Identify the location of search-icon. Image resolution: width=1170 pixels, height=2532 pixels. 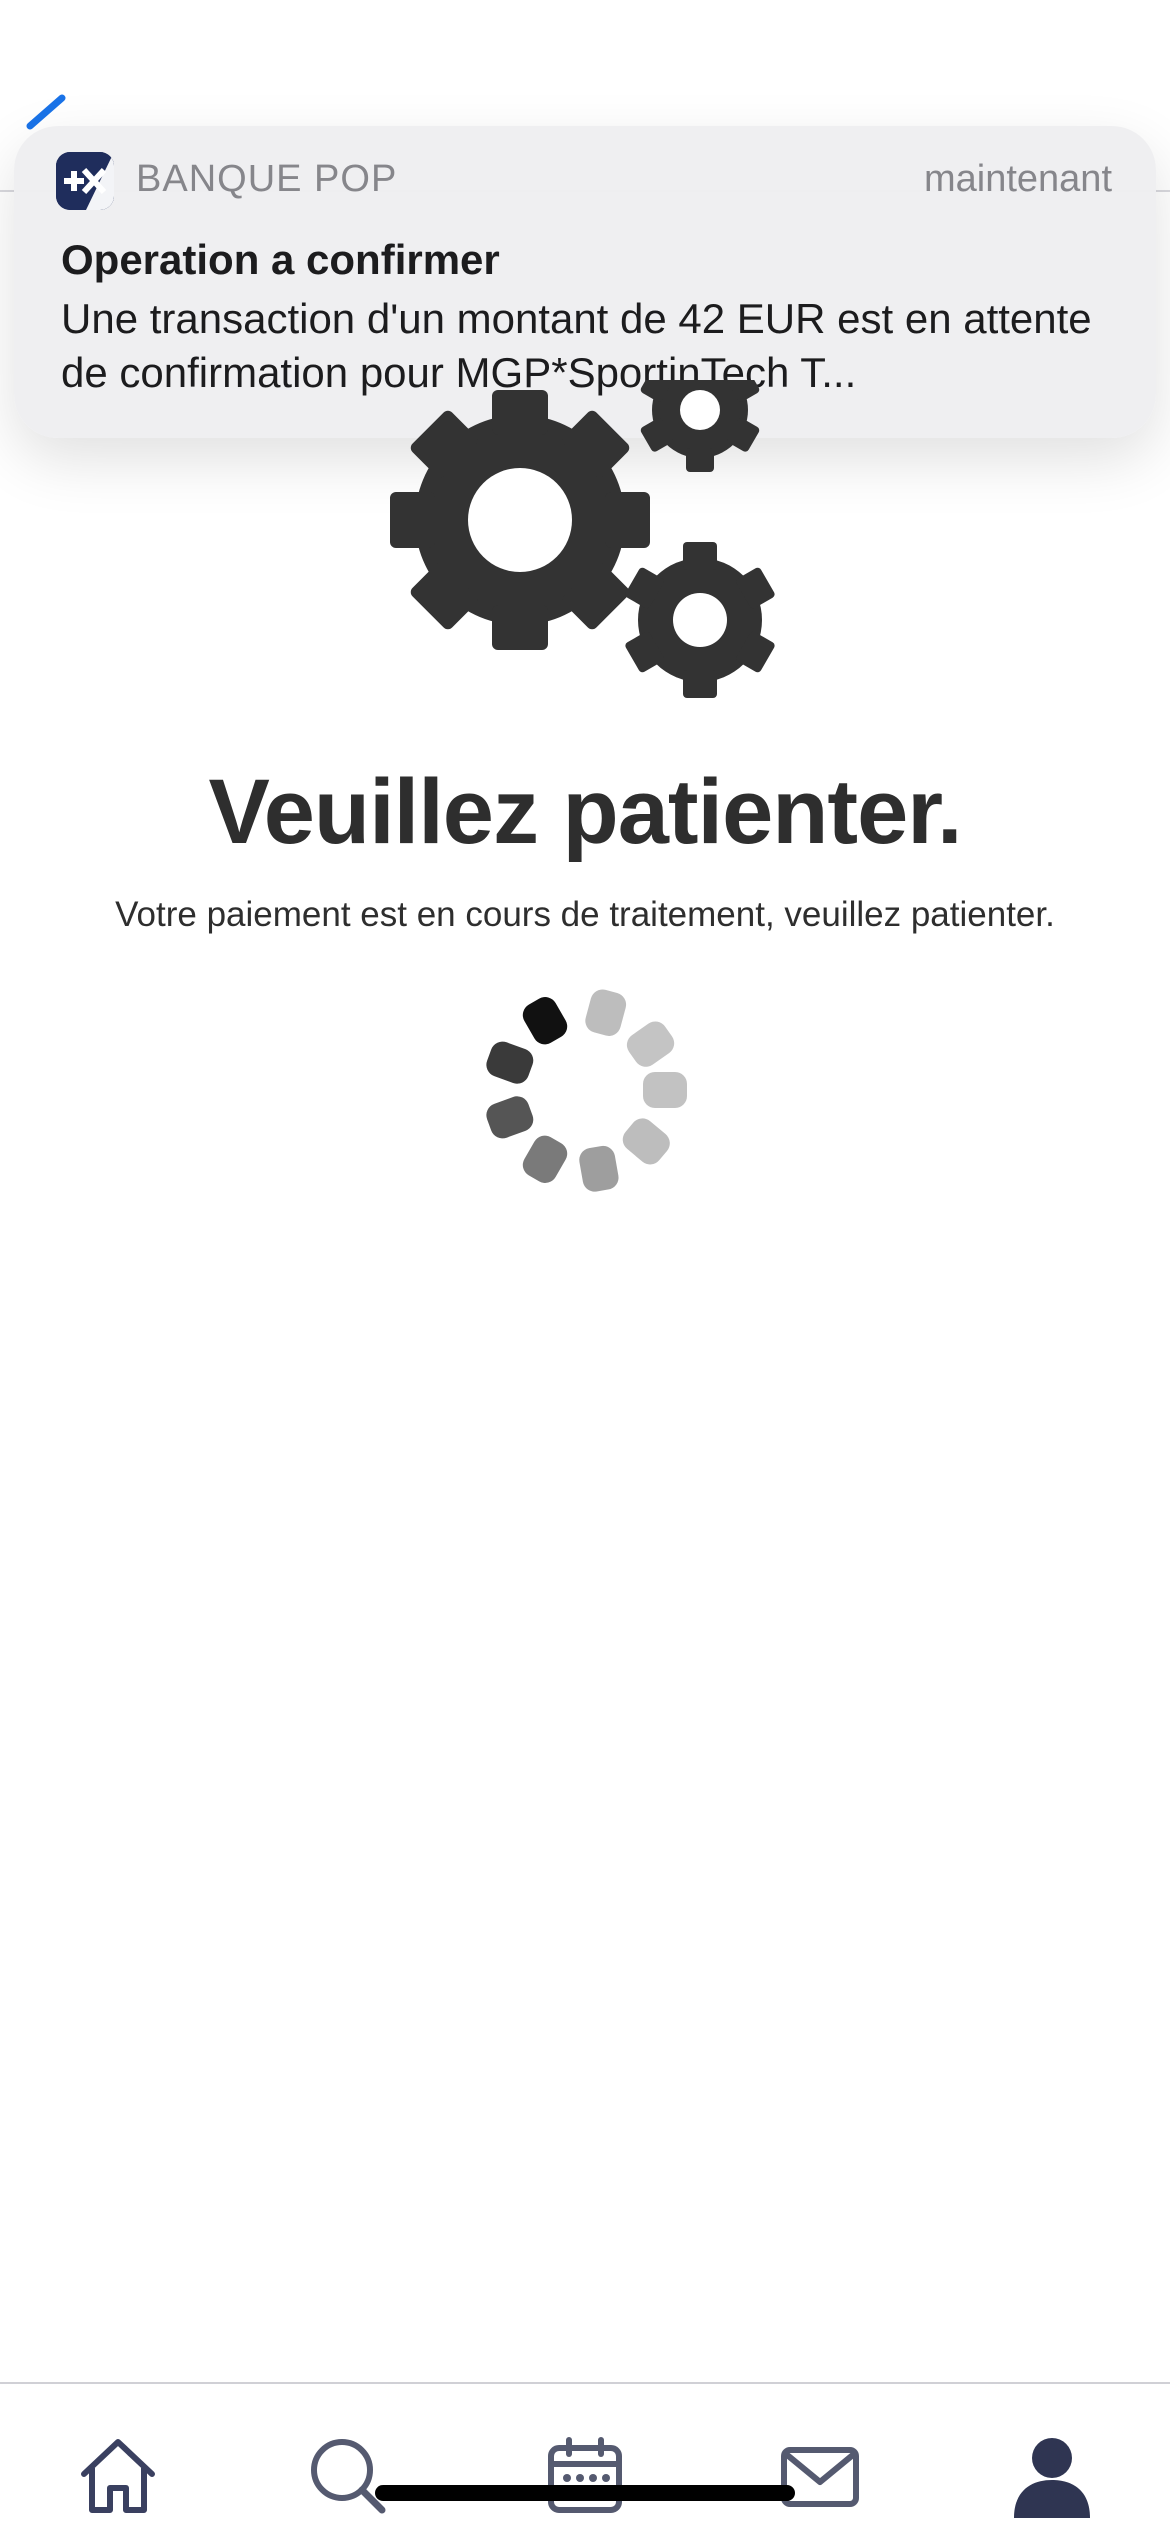
(348, 2476).